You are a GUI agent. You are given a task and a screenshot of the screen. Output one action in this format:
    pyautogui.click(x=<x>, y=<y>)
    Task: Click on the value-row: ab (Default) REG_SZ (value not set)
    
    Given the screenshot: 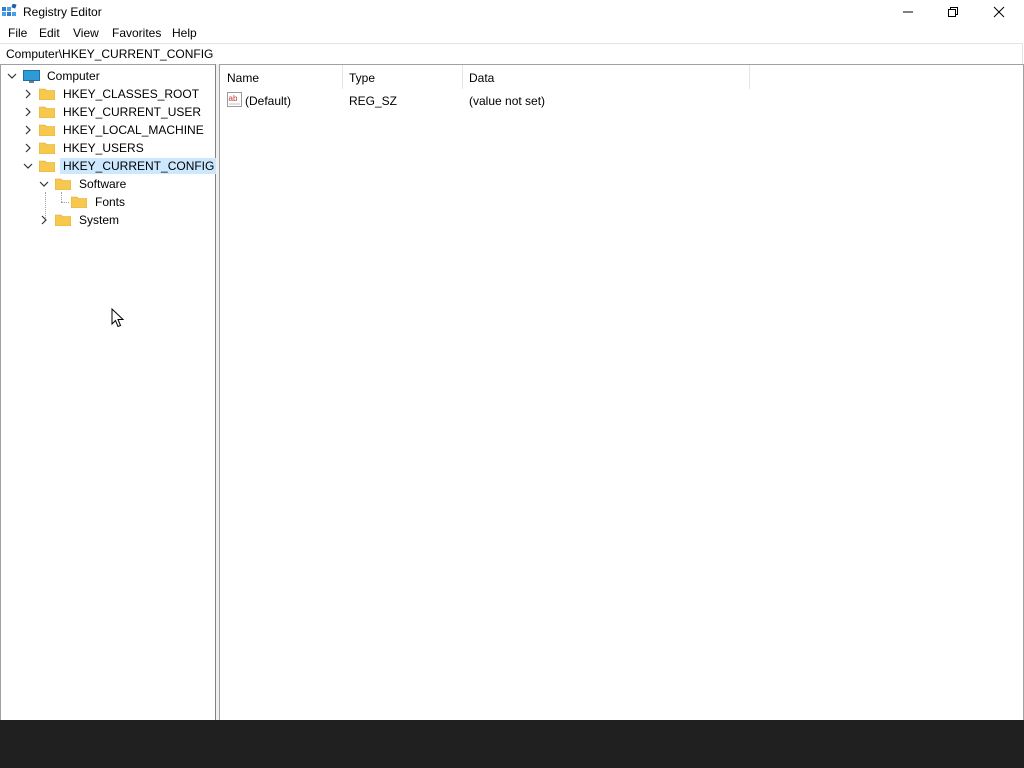 What is the action you would take?
    pyautogui.click(x=600, y=100)
    